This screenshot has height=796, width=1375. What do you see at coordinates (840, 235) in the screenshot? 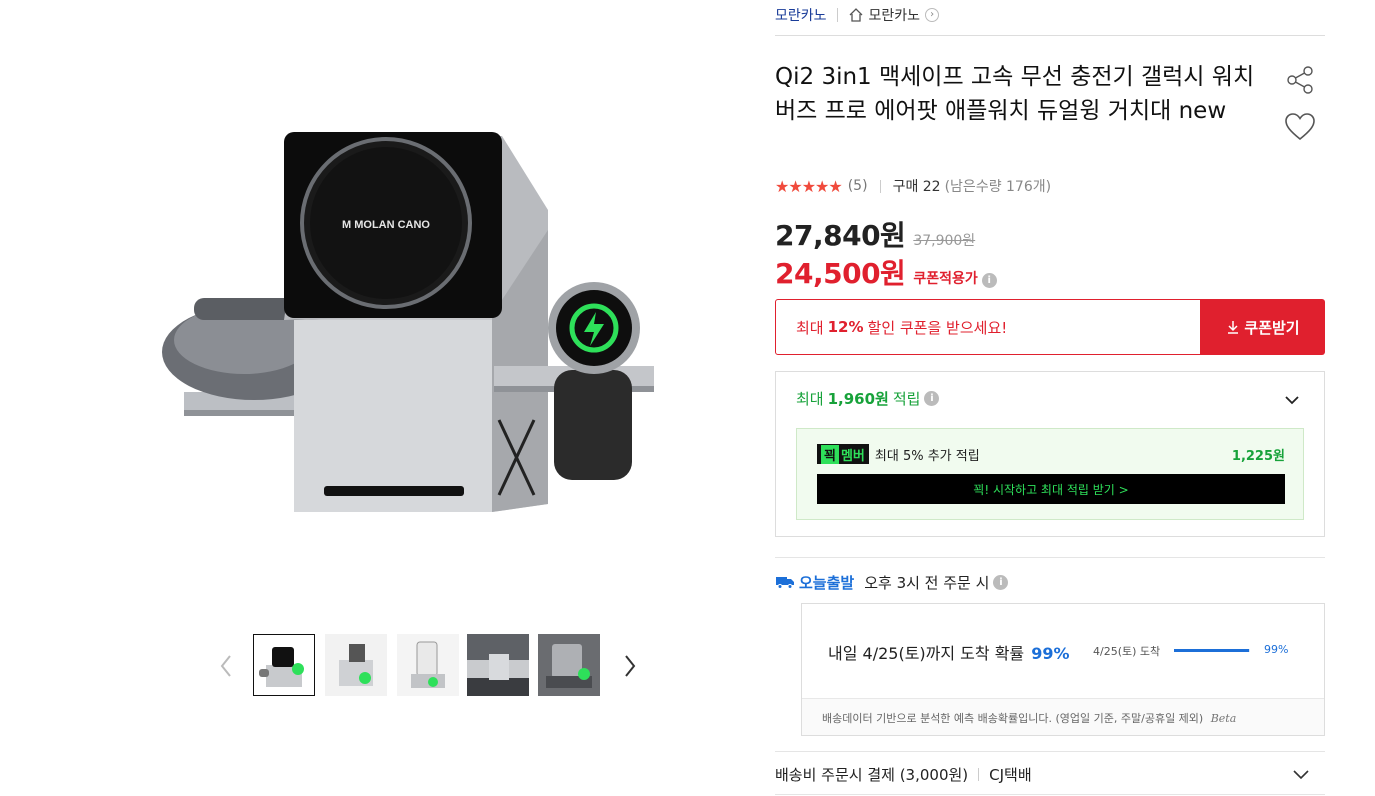
I see `current-price: 27,840원` at bounding box center [840, 235].